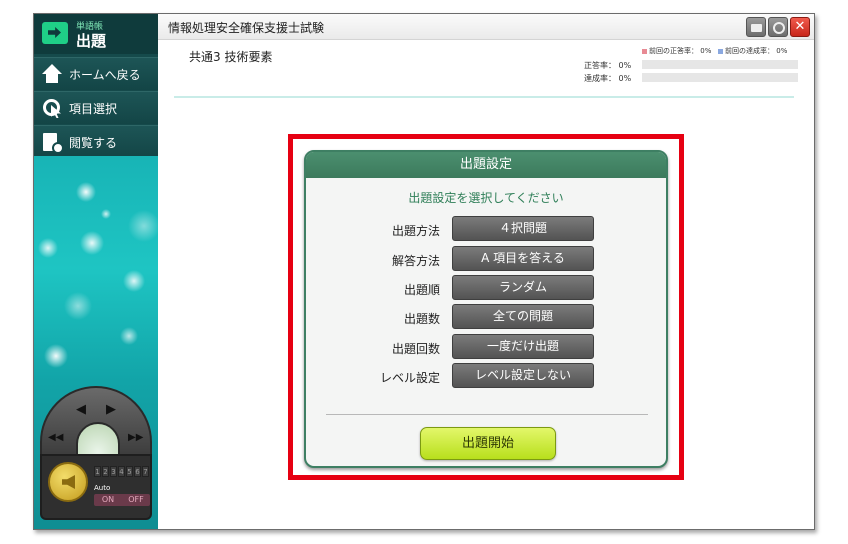 This screenshot has width=848, height=544. I want to click on start-quiz-button: 出題開始, so click(488, 443).